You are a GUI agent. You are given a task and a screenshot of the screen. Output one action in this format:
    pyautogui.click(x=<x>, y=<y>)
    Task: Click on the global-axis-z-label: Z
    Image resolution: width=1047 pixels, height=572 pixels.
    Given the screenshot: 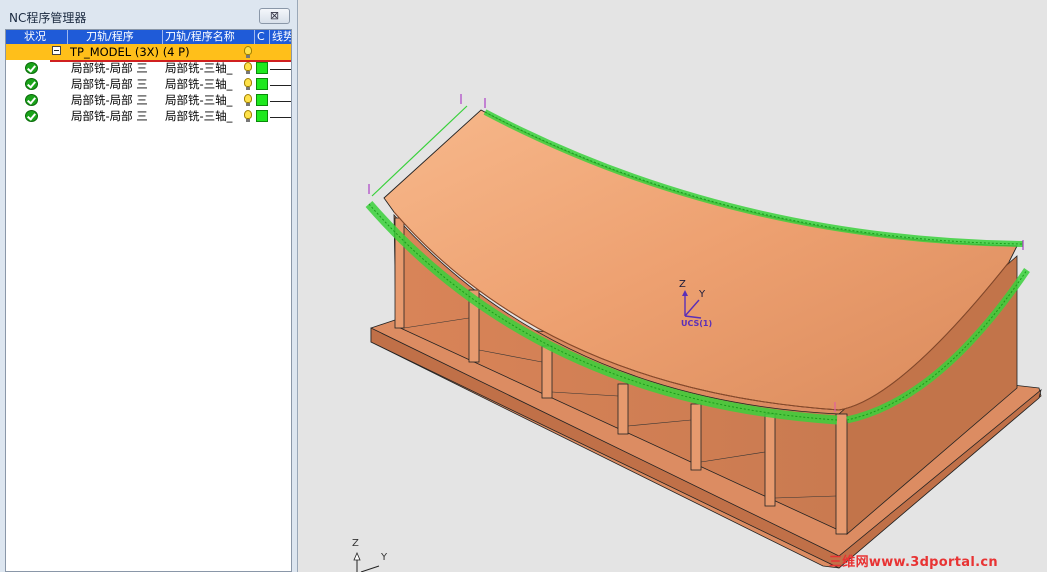 What is the action you would take?
    pyautogui.click(x=355, y=543)
    